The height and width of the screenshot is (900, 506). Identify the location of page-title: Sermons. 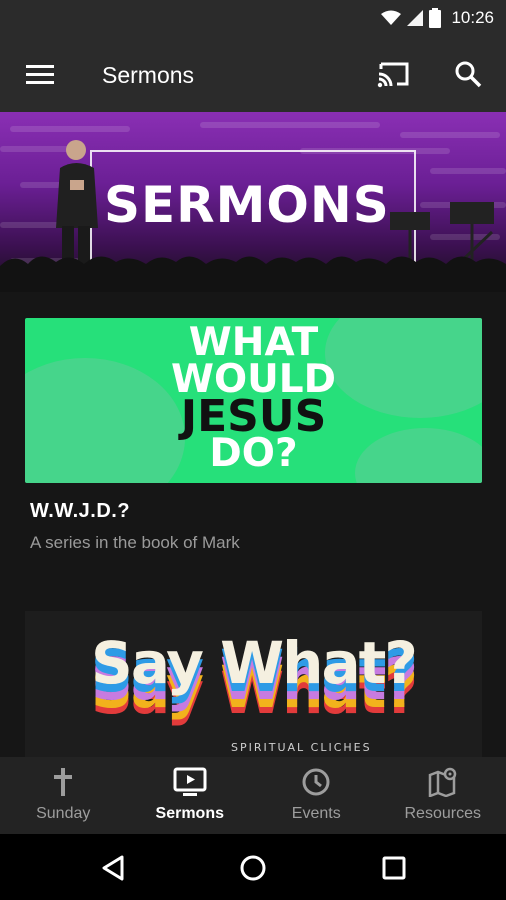
(148, 75).